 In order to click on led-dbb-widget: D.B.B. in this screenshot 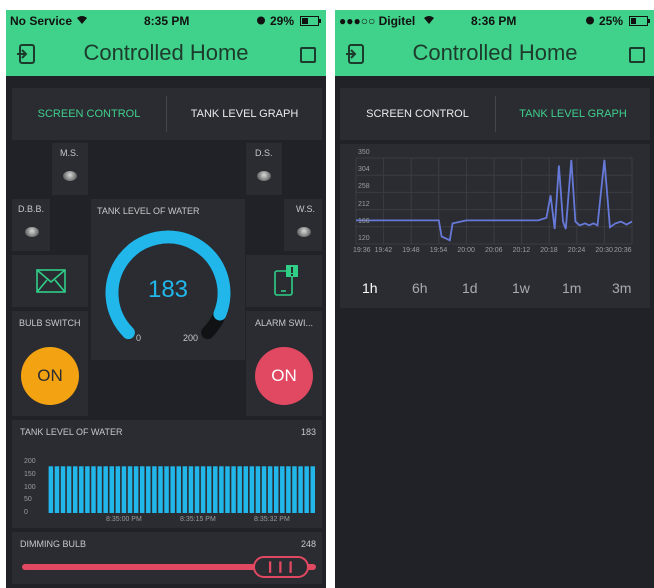, I will do `click(31, 225)`.